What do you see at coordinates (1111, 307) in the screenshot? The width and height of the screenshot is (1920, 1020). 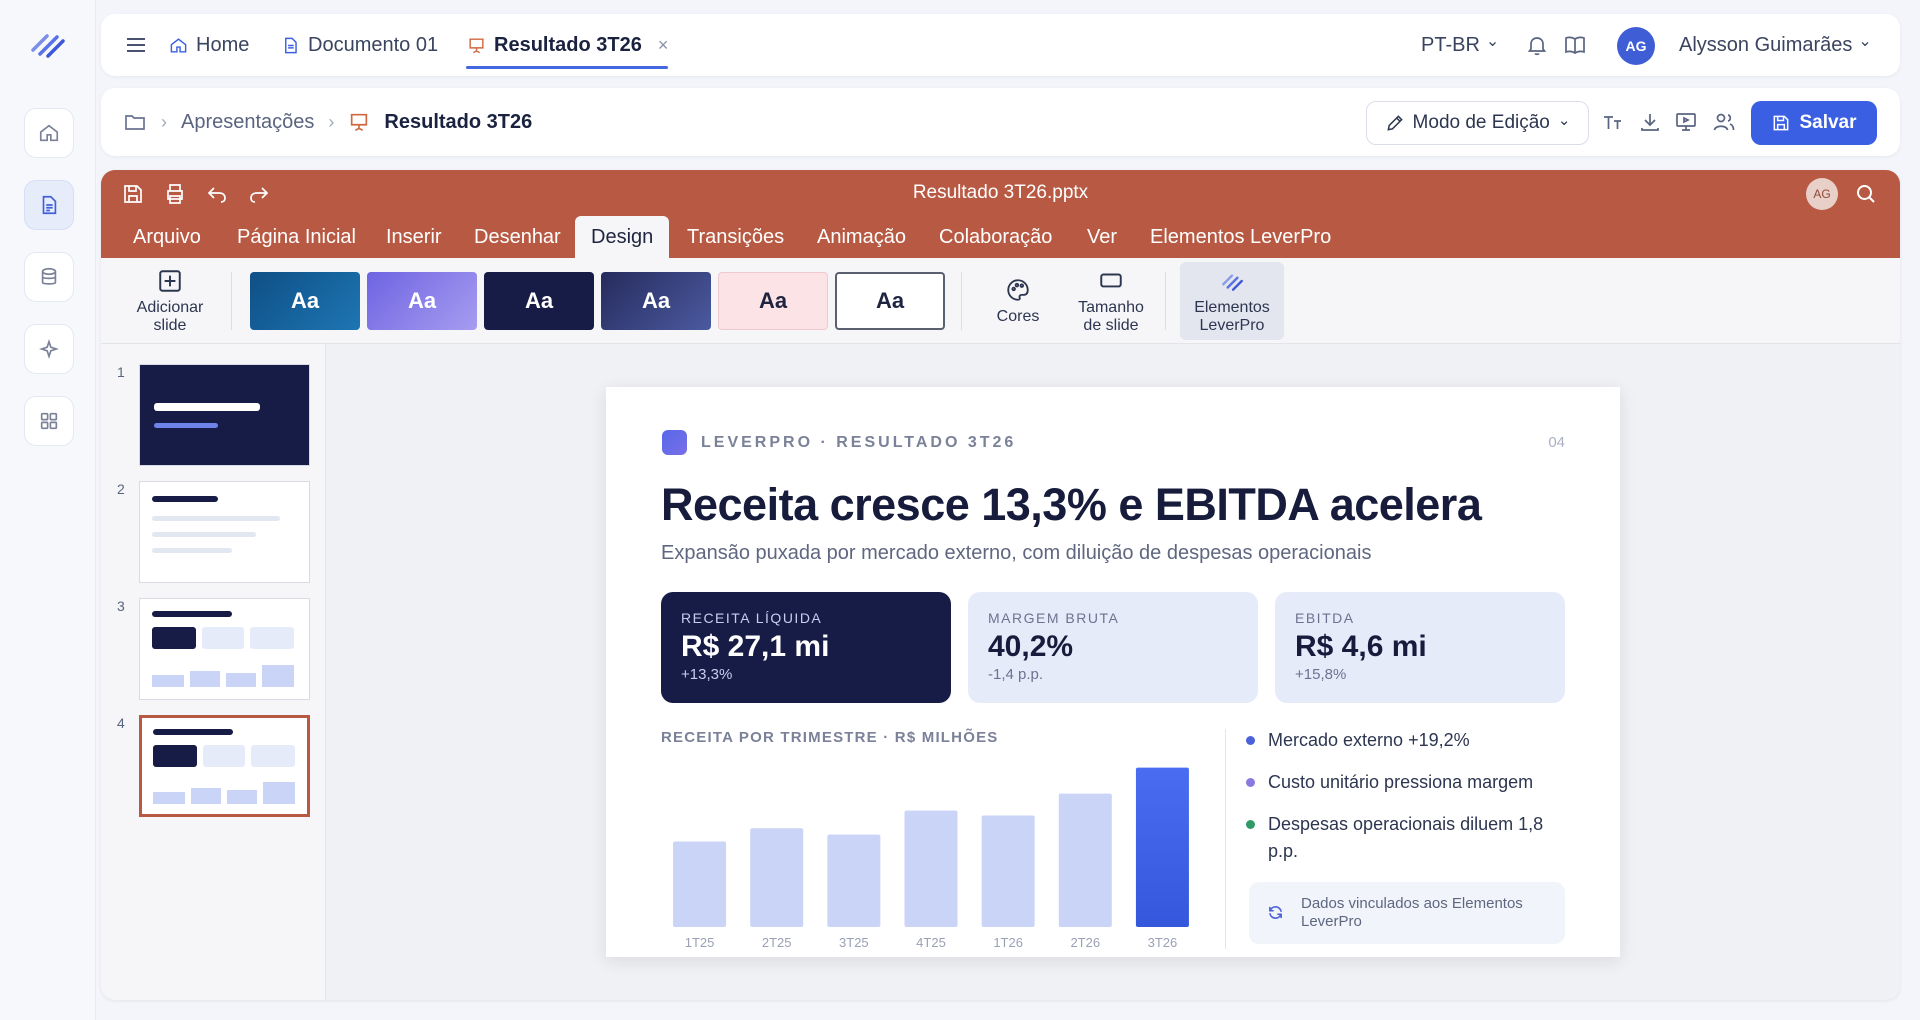 I see `slide-size-label-1: Tamanho` at bounding box center [1111, 307].